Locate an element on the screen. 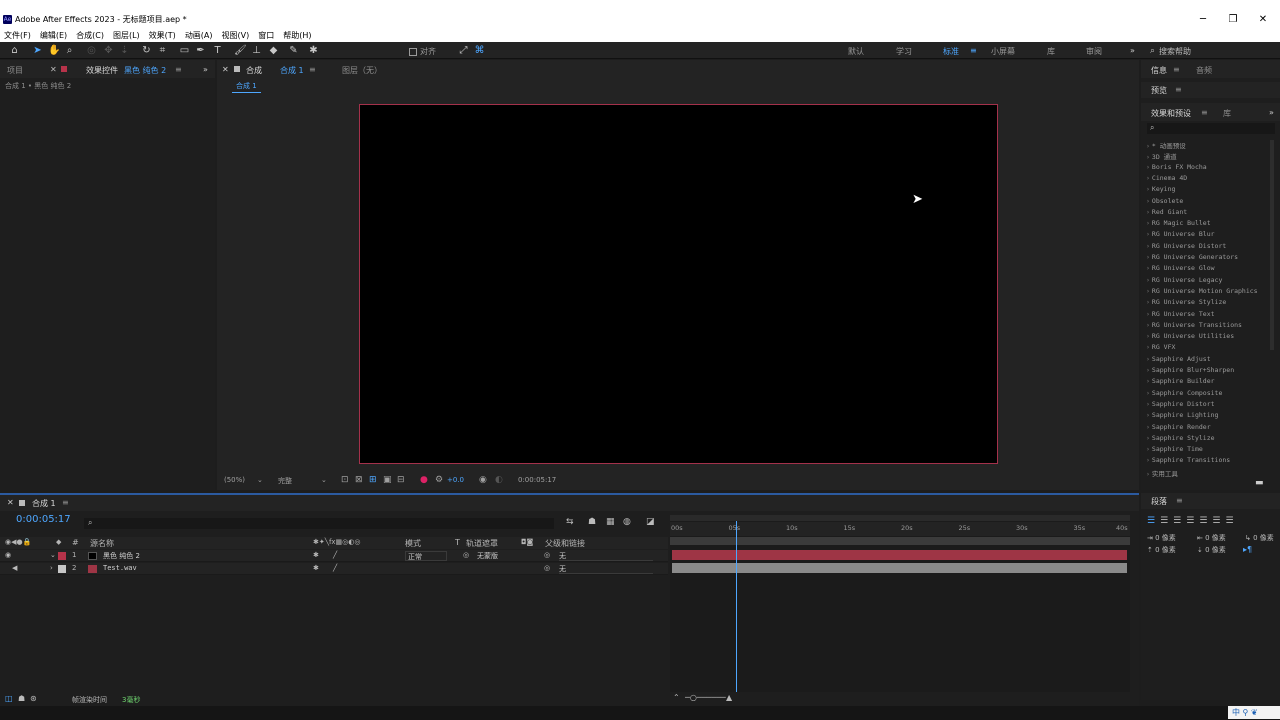 The width and height of the screenshot is (1280, 720). close-tab-icon: ✕ is located at coordinates (53, 69).